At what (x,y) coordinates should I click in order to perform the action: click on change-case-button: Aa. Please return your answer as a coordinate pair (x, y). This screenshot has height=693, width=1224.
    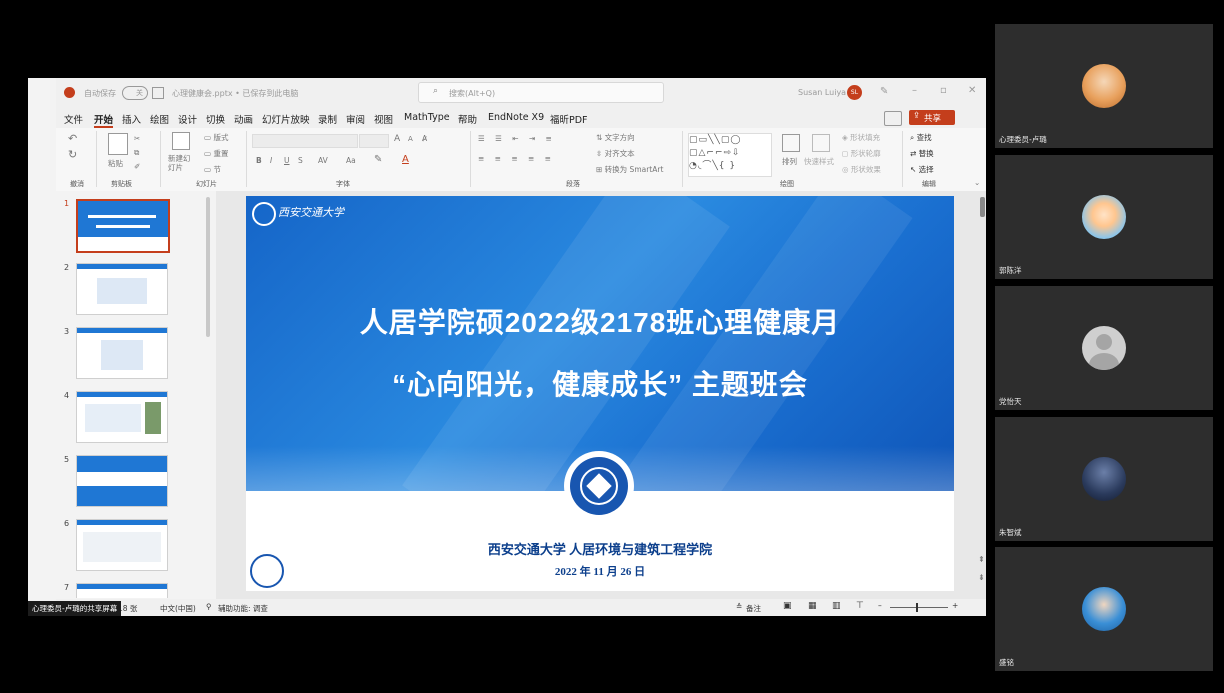
    Looking at the image, I should click on (351, 160).